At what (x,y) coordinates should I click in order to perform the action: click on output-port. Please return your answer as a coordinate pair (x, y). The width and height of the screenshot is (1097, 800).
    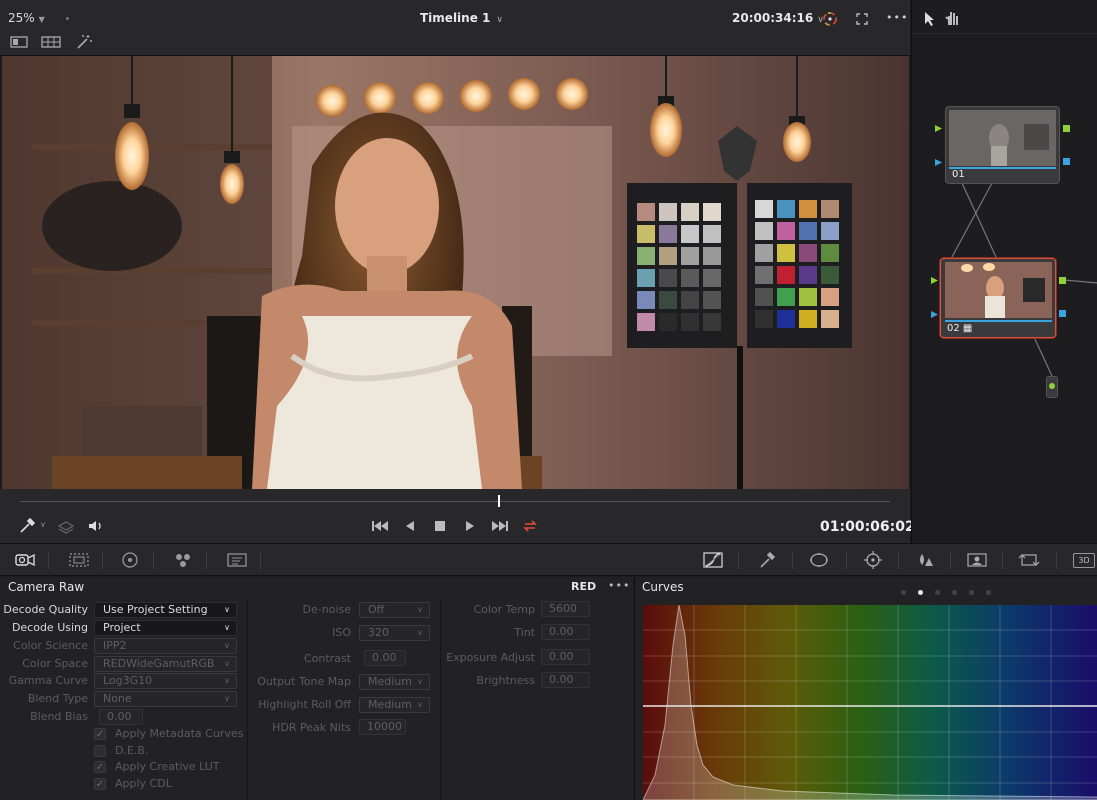
    Looking at the image, I should click on (1052, 386).